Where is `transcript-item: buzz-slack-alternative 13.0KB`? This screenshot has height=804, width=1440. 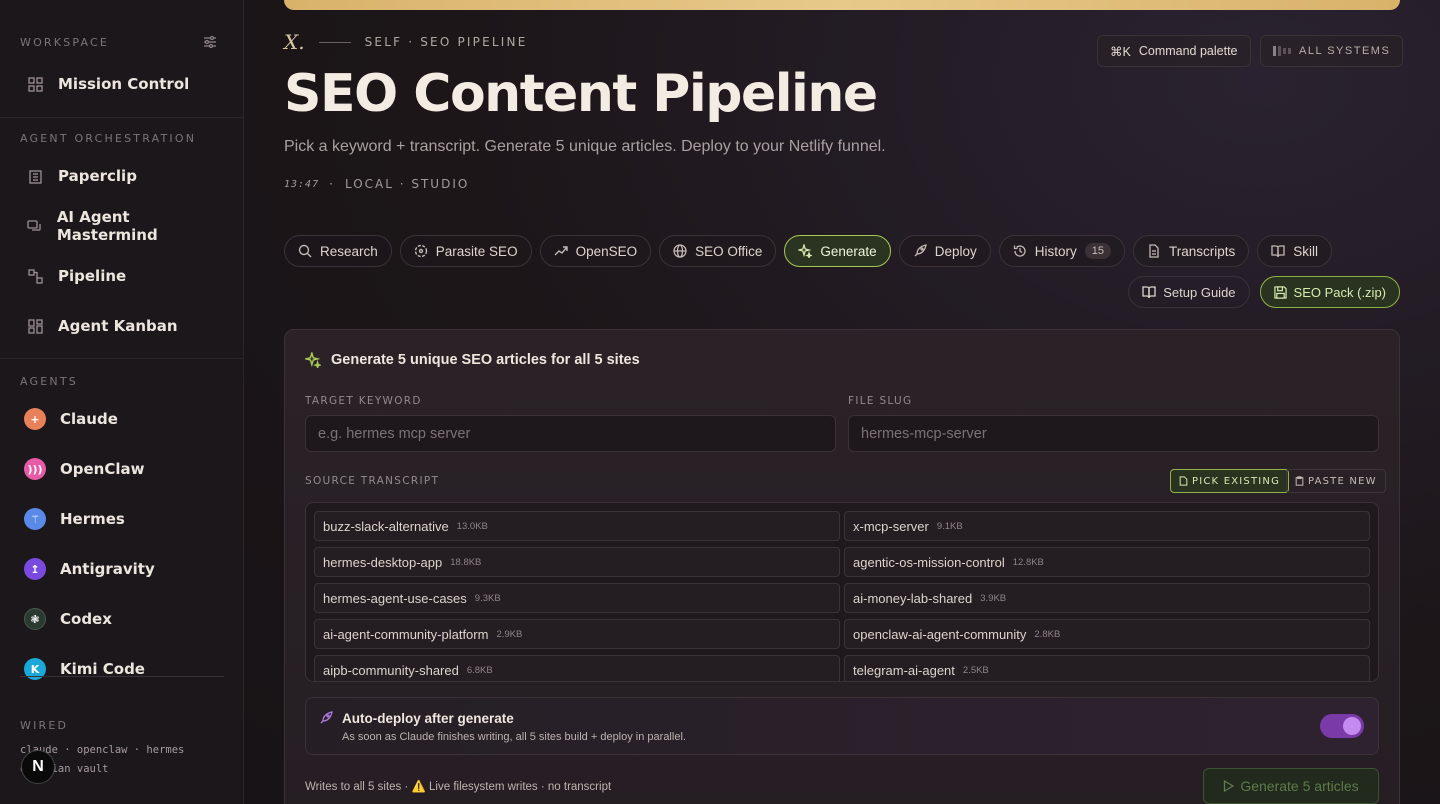 transcript-item: buzz-slack-alternative 13.0KB is located at coordinates (577, 526).